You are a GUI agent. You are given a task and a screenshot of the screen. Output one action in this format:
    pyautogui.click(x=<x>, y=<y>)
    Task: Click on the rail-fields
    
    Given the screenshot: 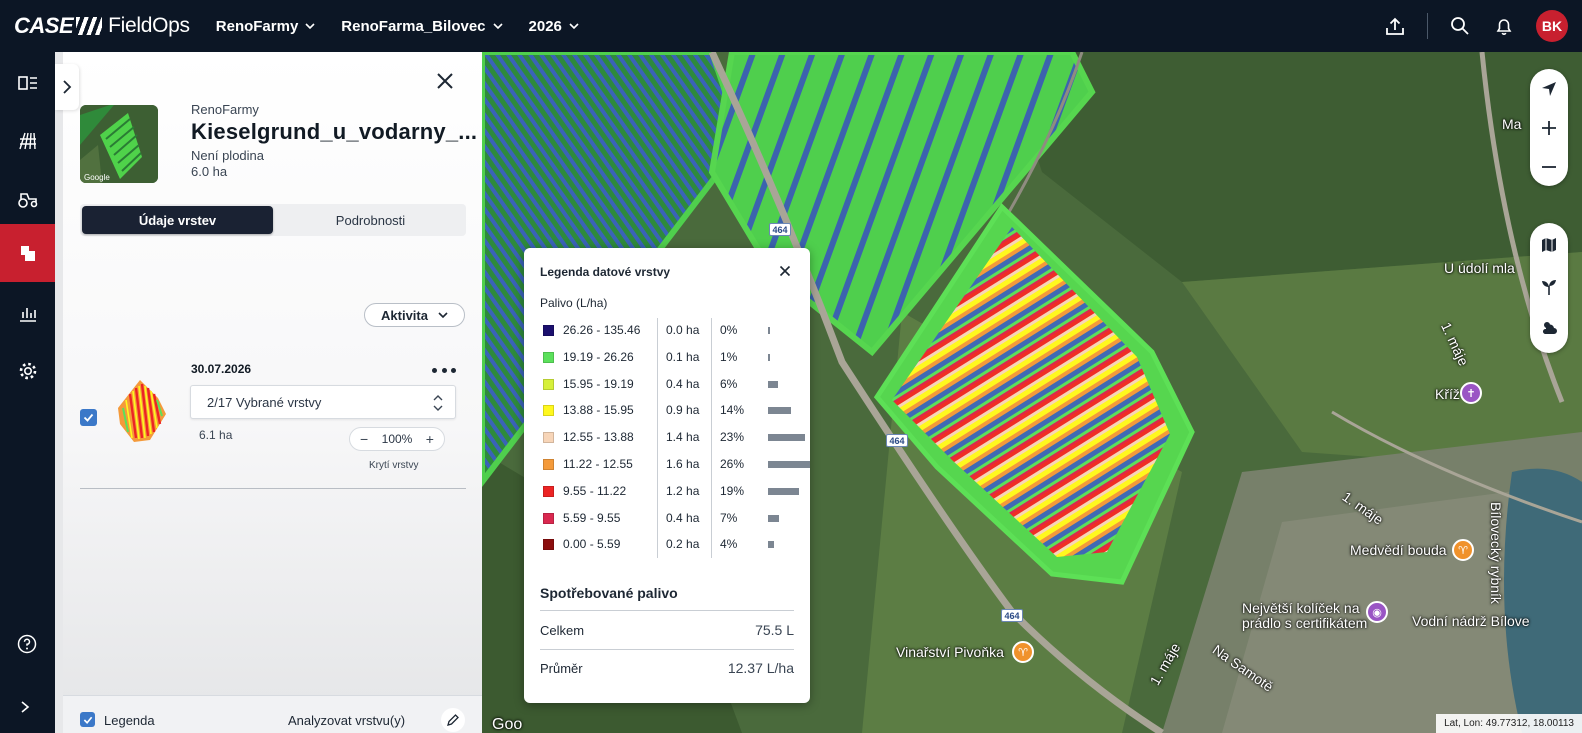 What is the action you would take?
    pyautogui.click(x=27, y=141)
    